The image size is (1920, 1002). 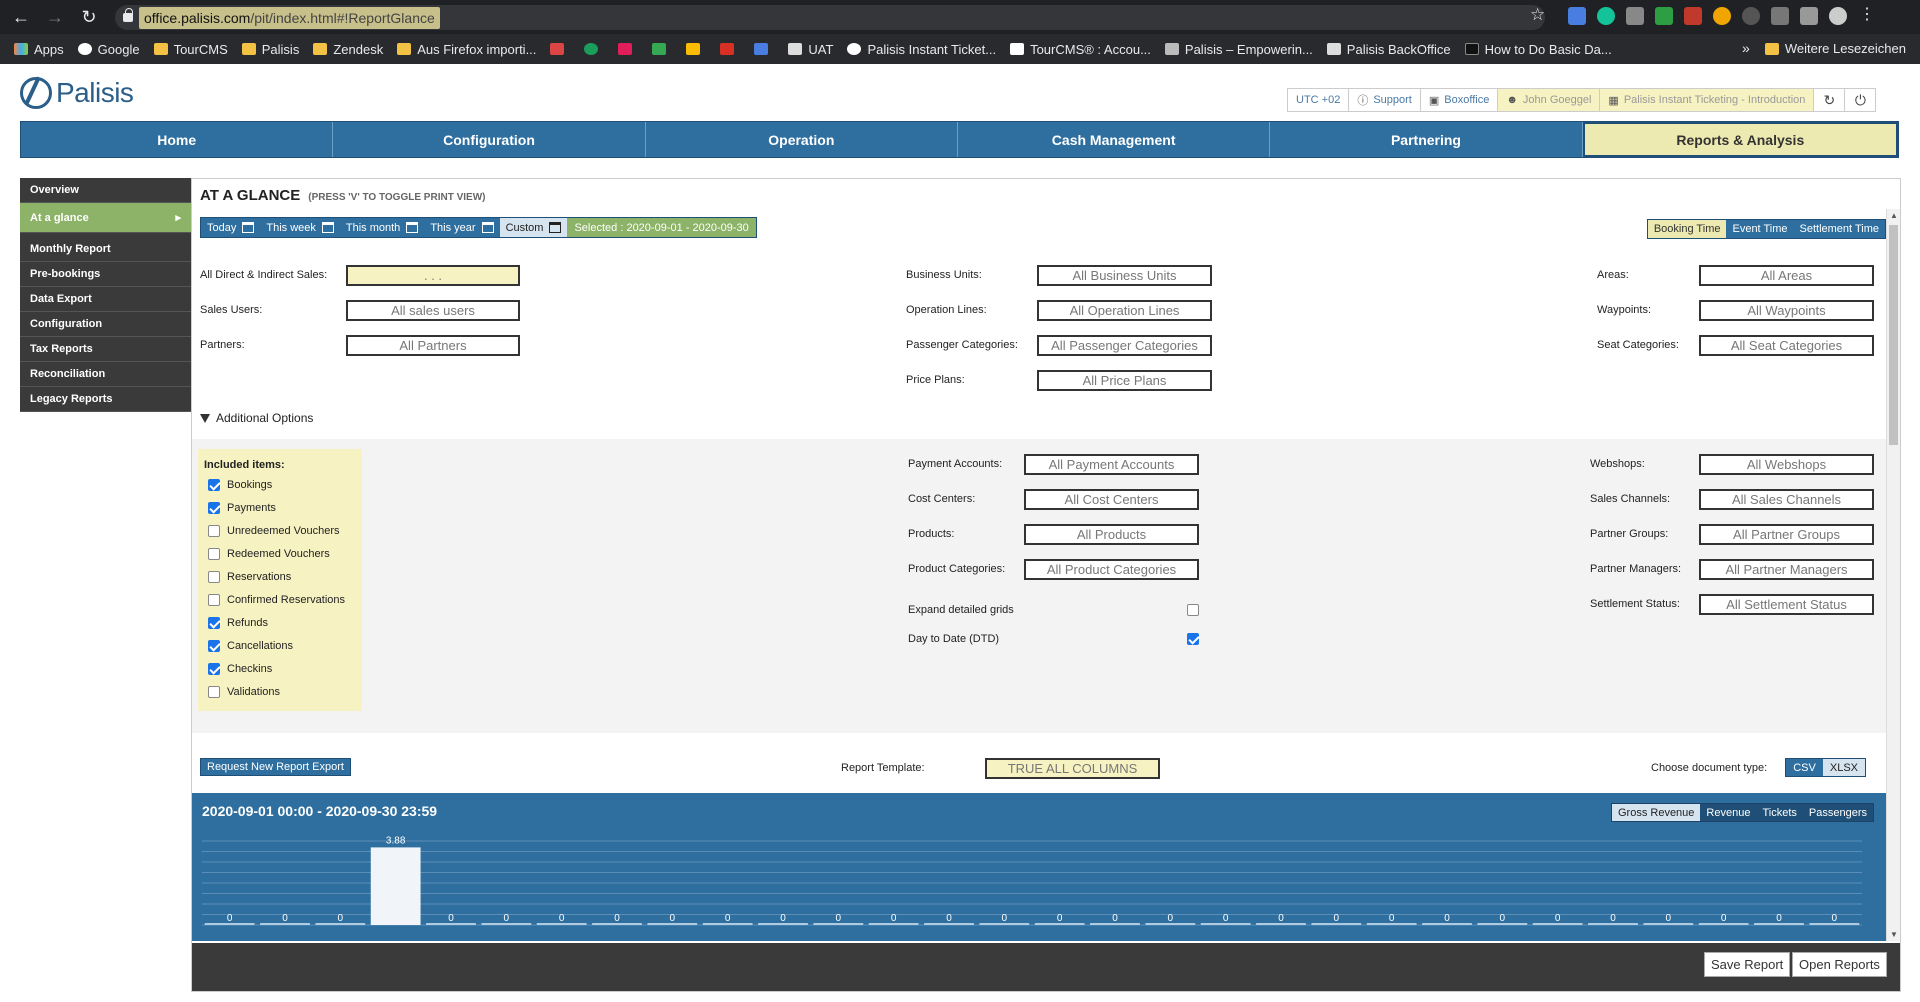 I want to click on seat-categories-field: All Seat Categories, so click(x=1786, y=345).